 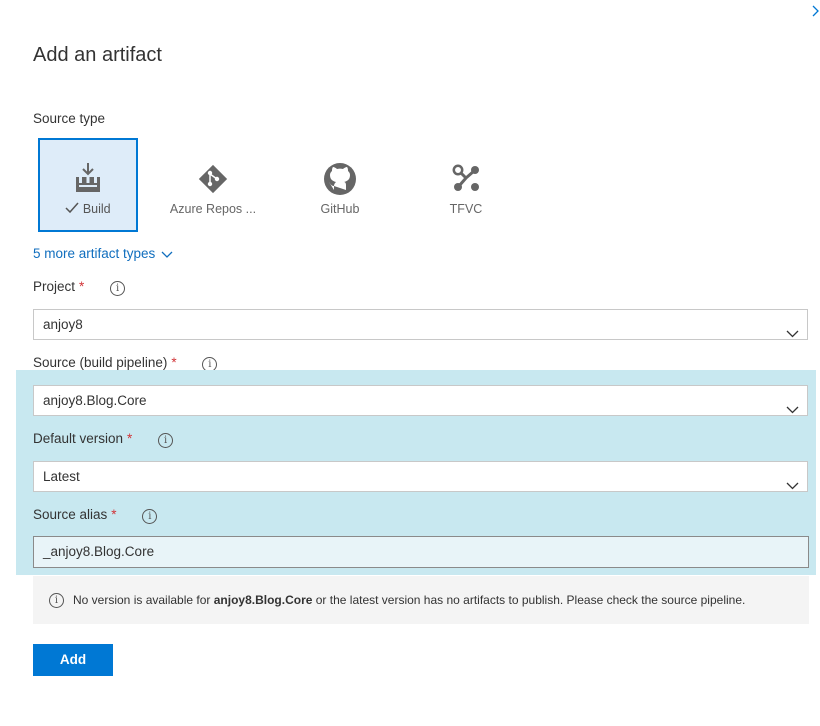 I want to click on build-pipeline-icon, so click(x=88, y=179).